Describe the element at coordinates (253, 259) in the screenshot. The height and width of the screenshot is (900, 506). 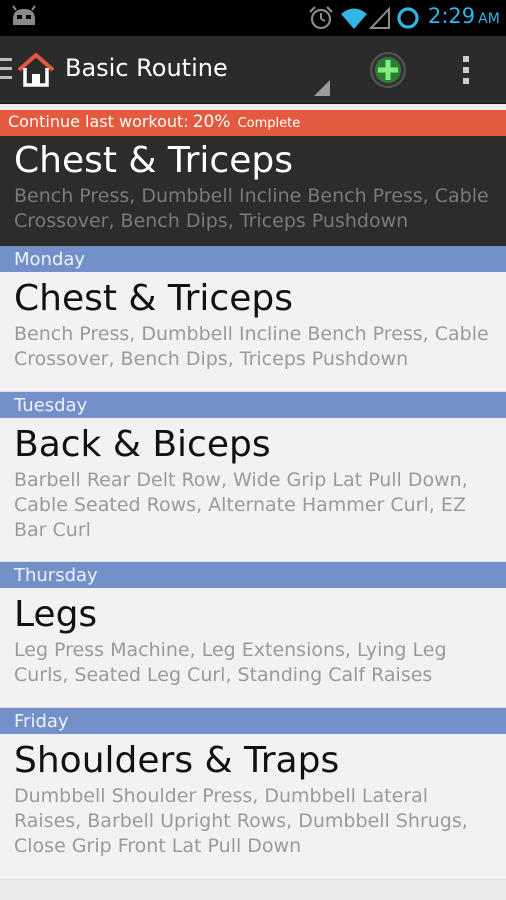
I see `day-header-monday: Monday` at that location.